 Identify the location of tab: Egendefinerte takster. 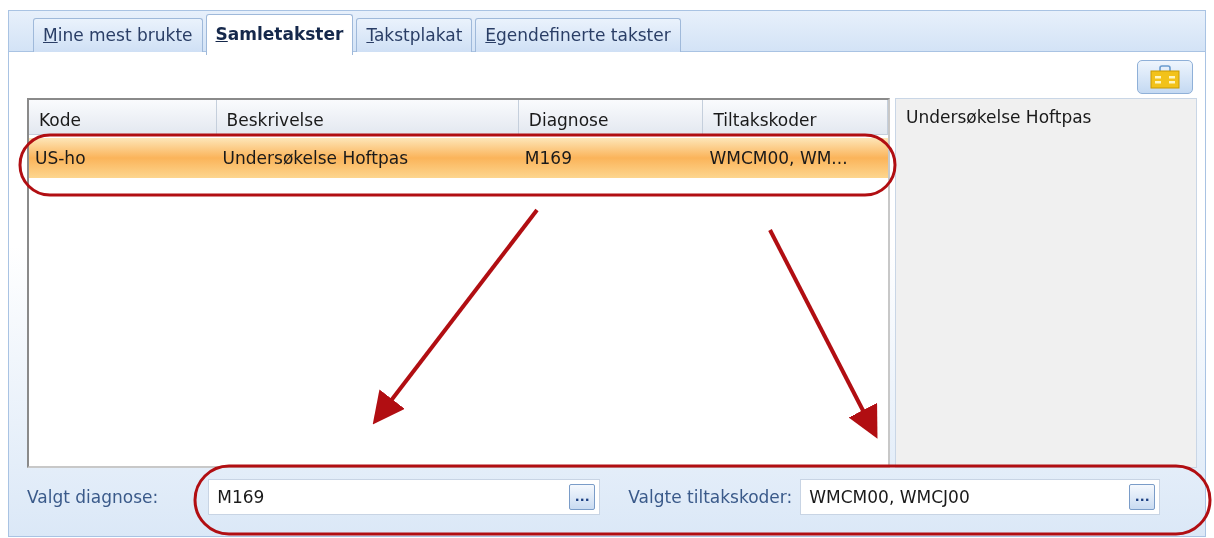
(578, 35).